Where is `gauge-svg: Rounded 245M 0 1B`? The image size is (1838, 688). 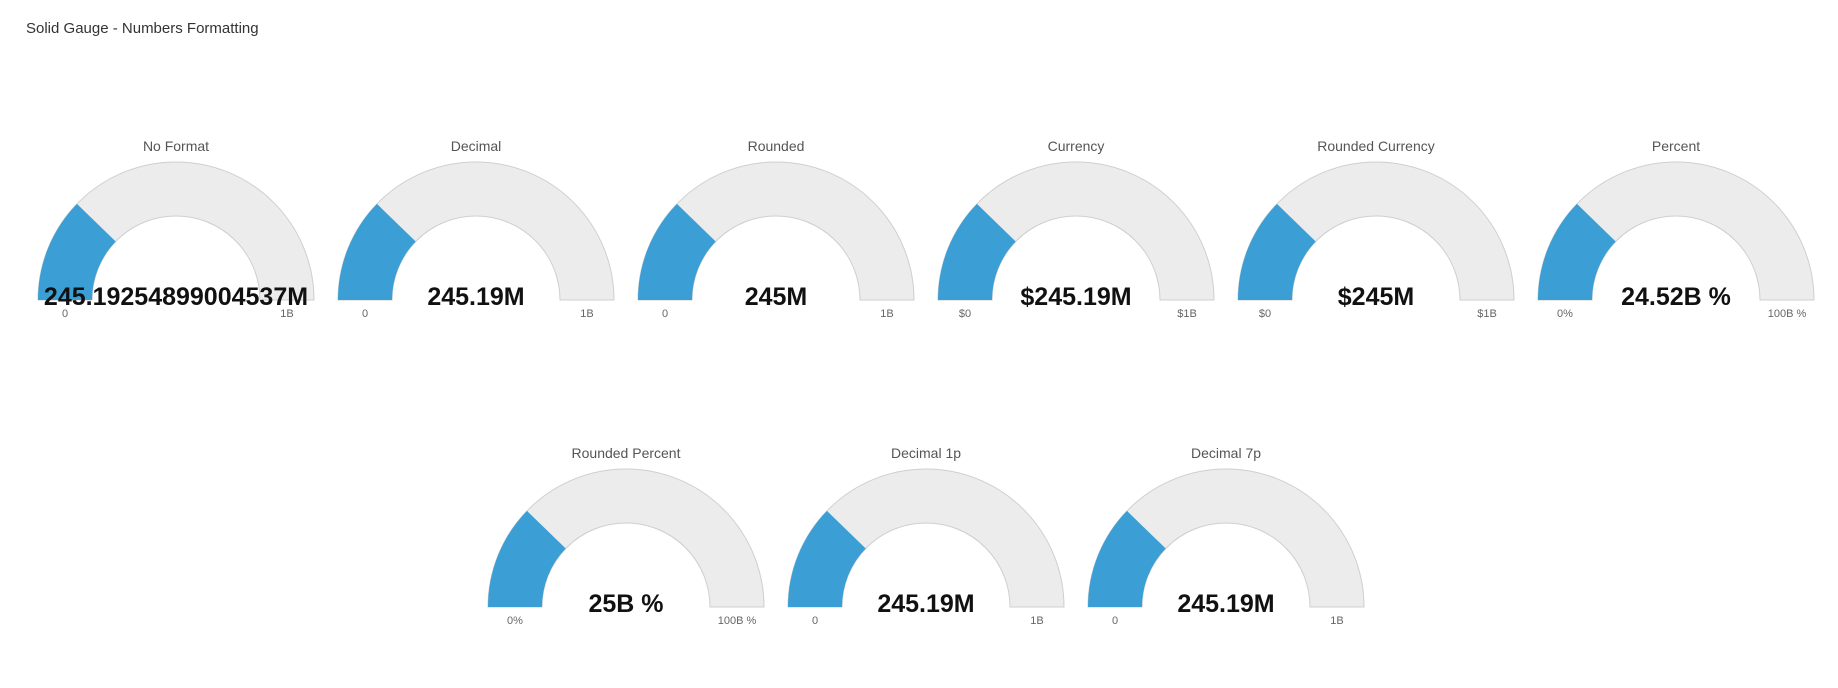
gauge-svg: Rounded 245M 0 1B is located at coordinates (776, 229).